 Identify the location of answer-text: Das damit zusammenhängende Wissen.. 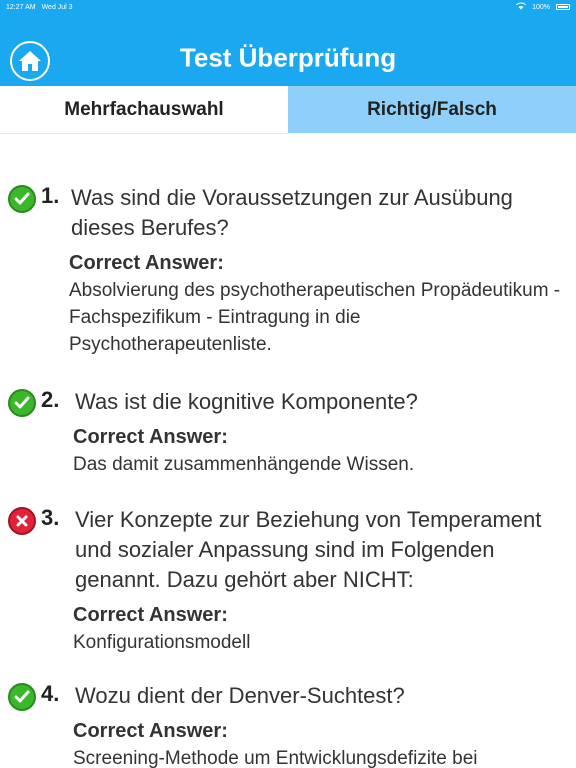
(244, 464).